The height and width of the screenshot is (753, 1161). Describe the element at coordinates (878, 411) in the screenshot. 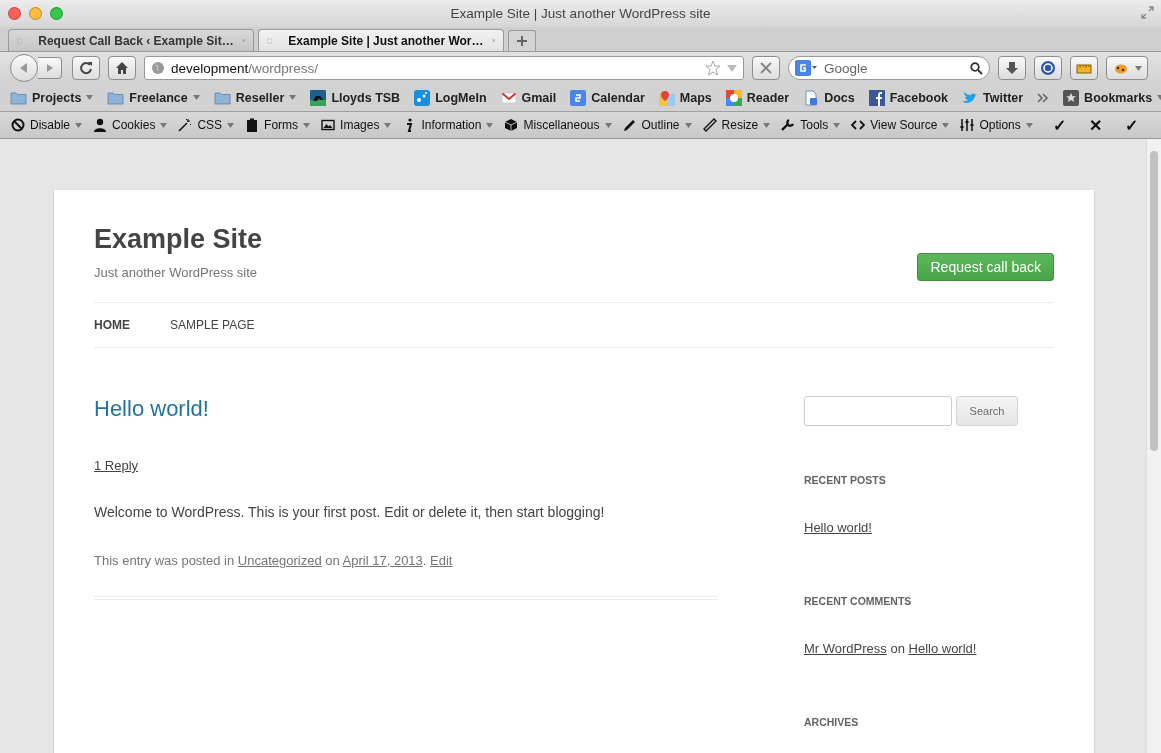

I see `search-input` at that location.